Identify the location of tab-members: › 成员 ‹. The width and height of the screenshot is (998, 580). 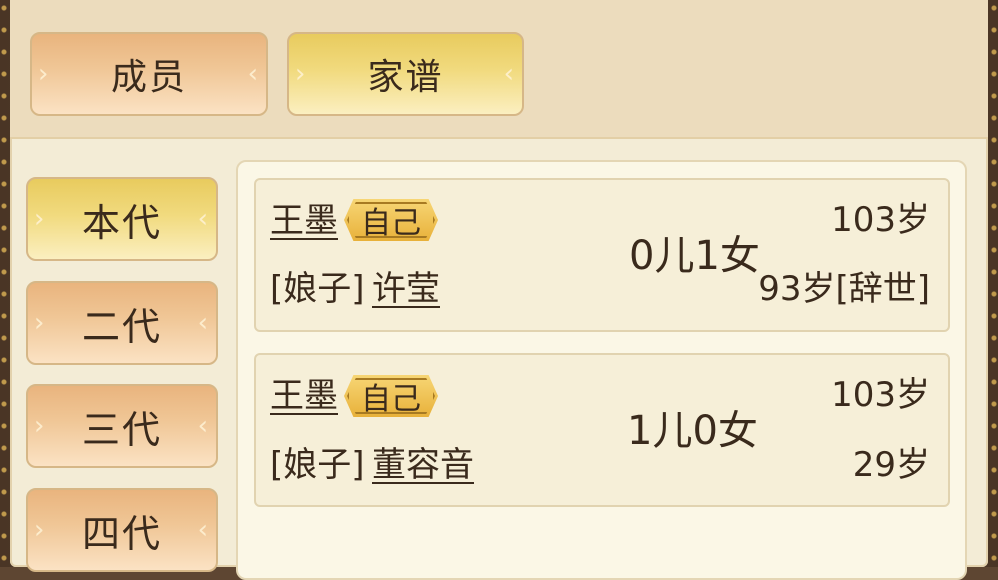
(149, 74).